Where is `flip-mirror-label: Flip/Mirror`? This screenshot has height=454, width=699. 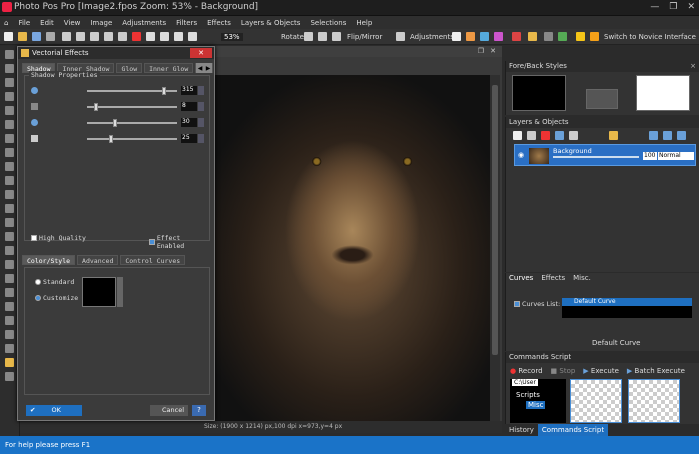 flip-mirror-label: Flip/Mirror is located at coordinates (364, 37).